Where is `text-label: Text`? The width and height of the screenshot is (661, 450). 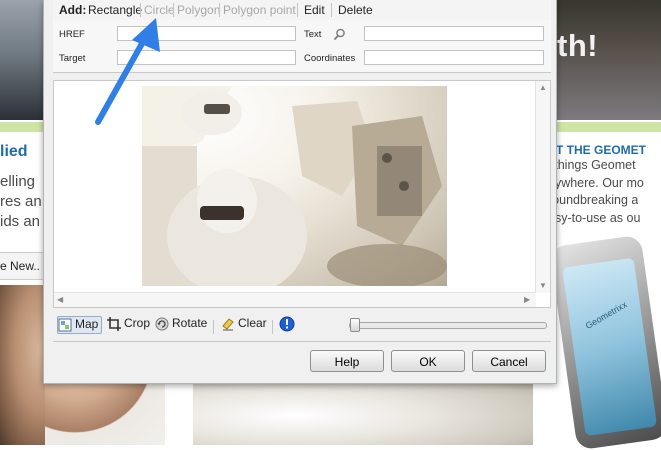
text-label: Text is located at coordinates (313, 34).